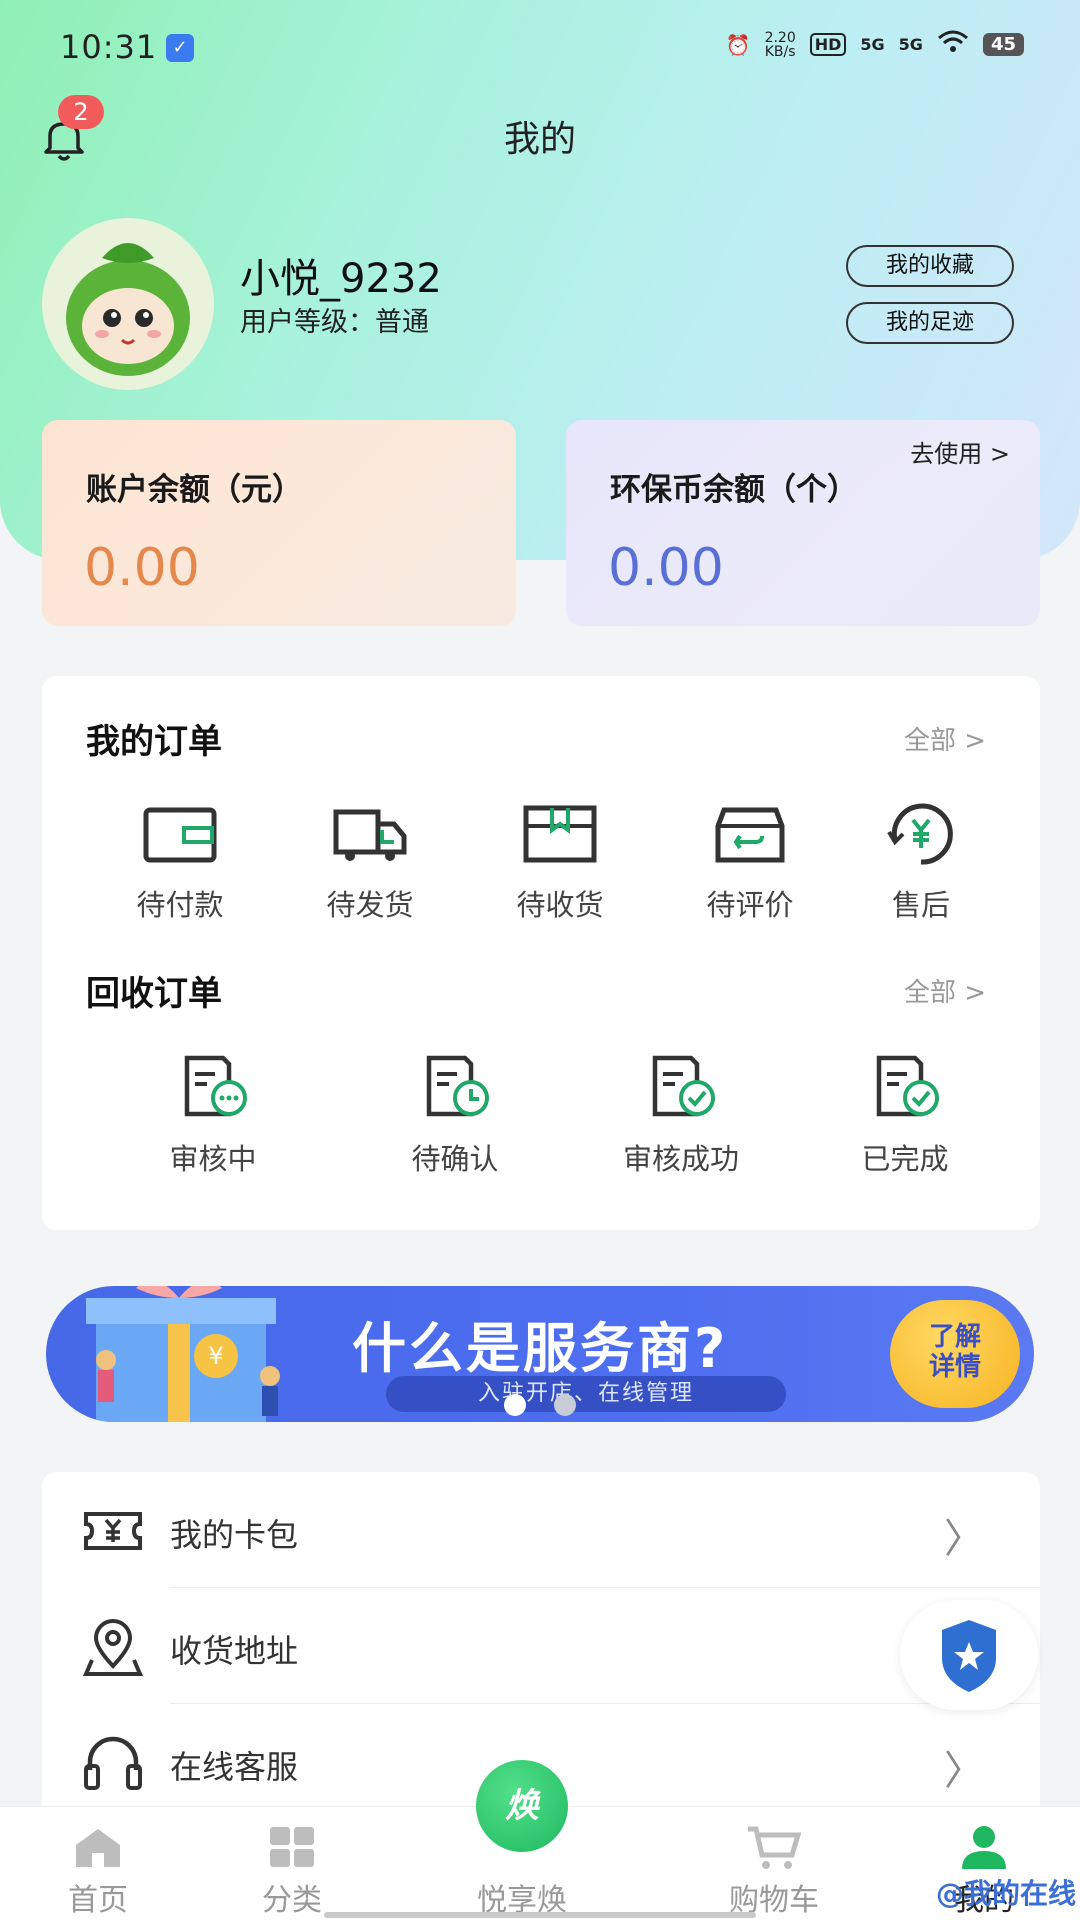 This screenshot has width=1080, height=1920. I want to click on recycle-item-label: 待确认, so click(455, 1159).